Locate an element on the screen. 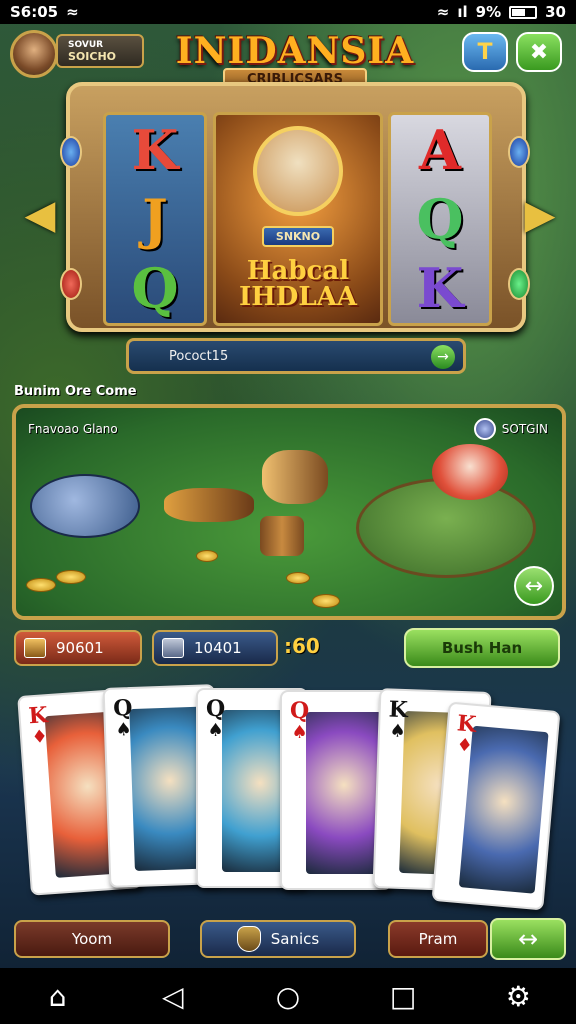  player-tag: SOVUR SOICHO is located at coordinates (100, 51).